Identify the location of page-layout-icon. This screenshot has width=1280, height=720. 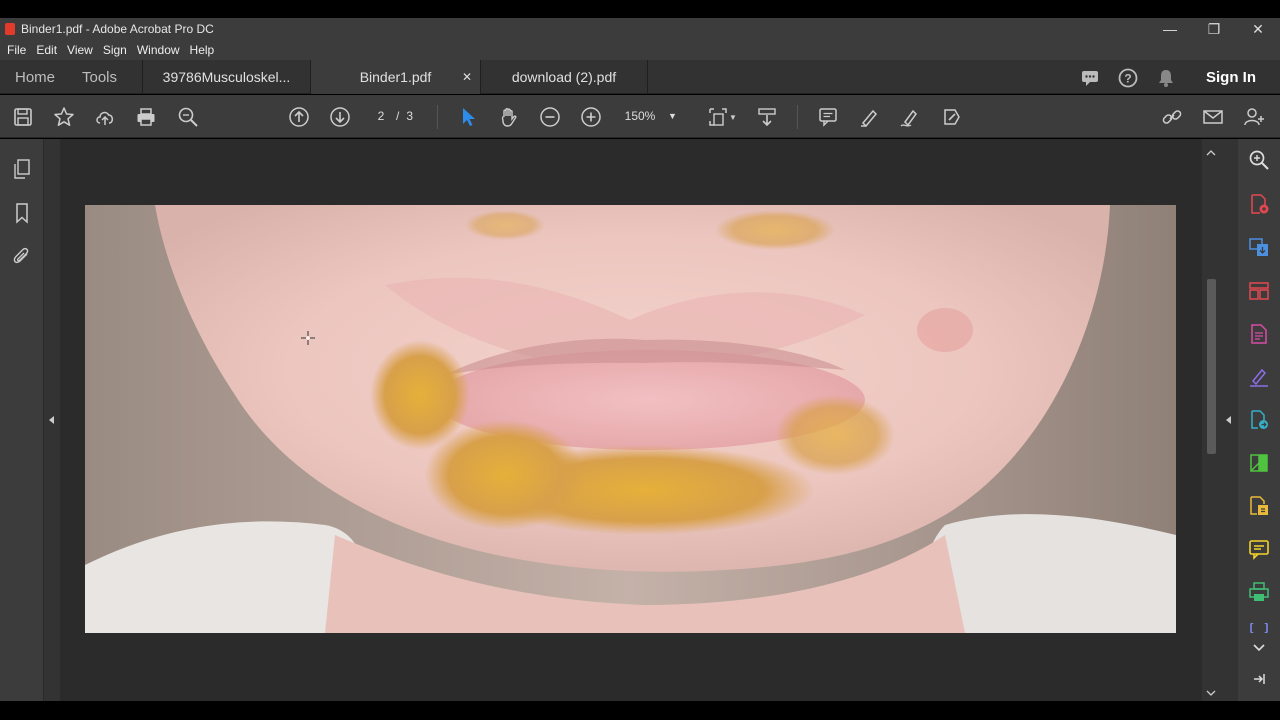
(718, 117).